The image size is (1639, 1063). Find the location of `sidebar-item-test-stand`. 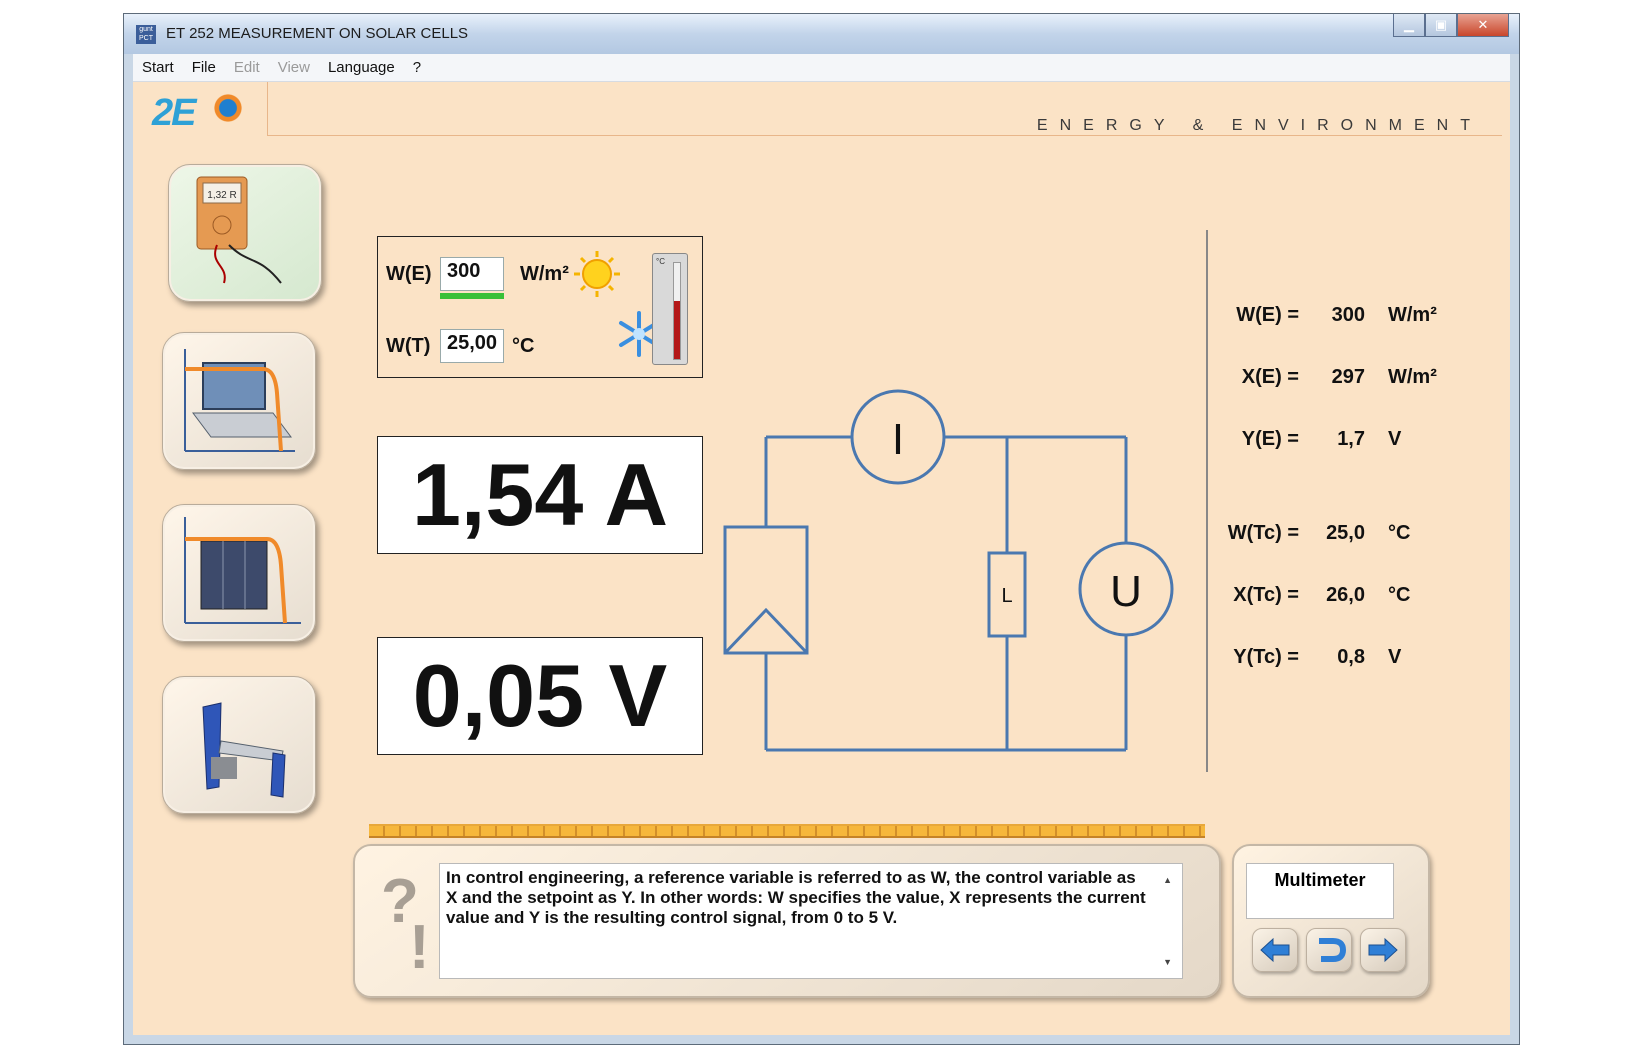

sidebar-item-test-stand is located at coordinates (239, 745).